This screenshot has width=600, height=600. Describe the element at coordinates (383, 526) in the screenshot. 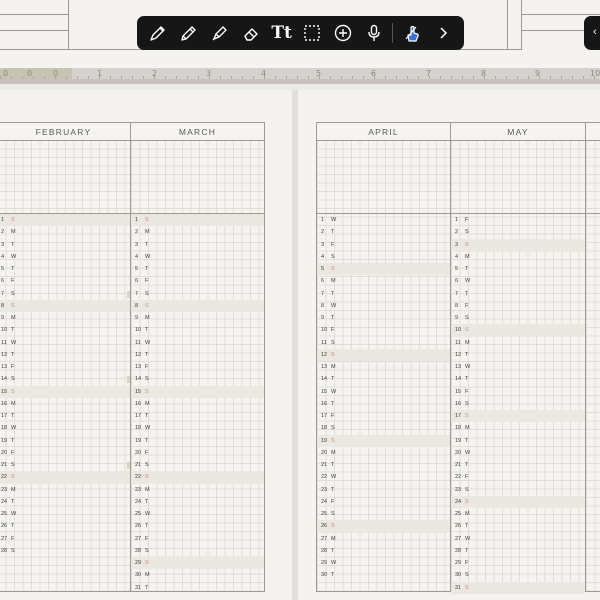

I see `day-row: 26 S` at that location.